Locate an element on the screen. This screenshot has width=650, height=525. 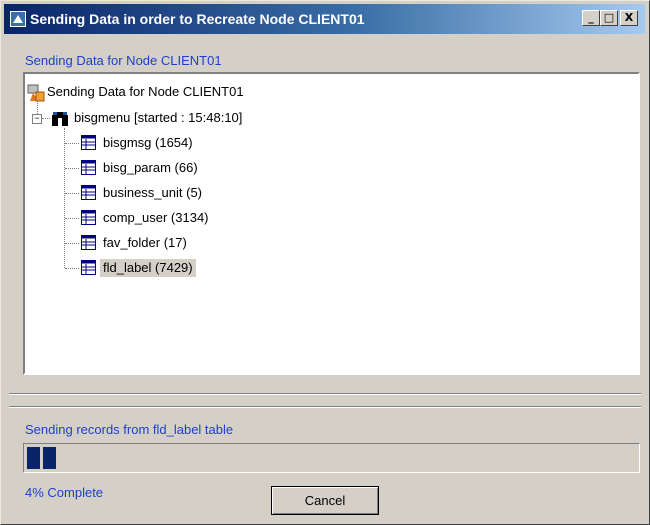
table-row-label: fav_folder (17) is located at coordinates (145, 242).